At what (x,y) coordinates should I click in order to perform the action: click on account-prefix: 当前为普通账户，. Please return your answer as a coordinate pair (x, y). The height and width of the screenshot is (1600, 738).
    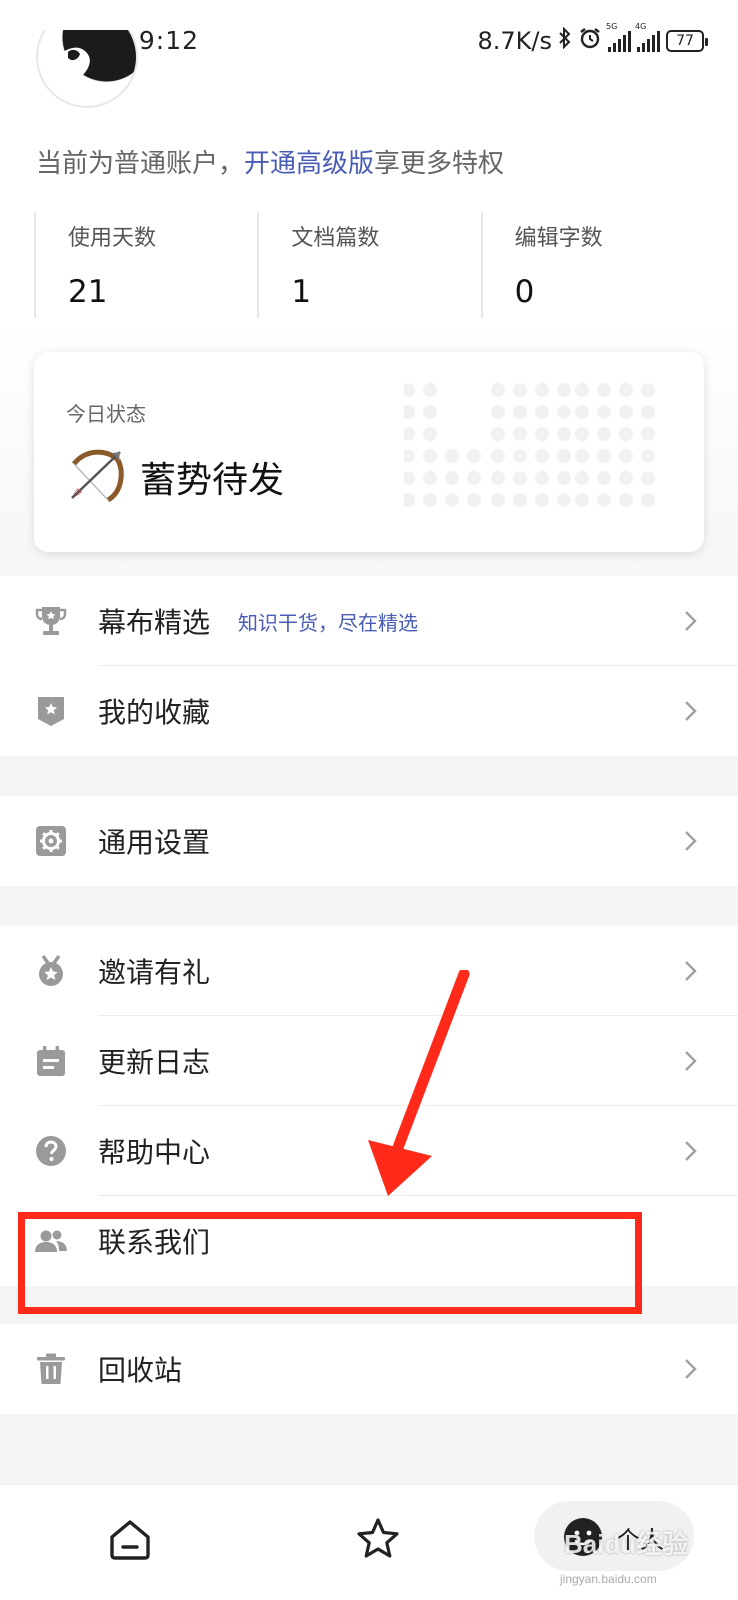
    Looking at the image, I should click on (140, 164).